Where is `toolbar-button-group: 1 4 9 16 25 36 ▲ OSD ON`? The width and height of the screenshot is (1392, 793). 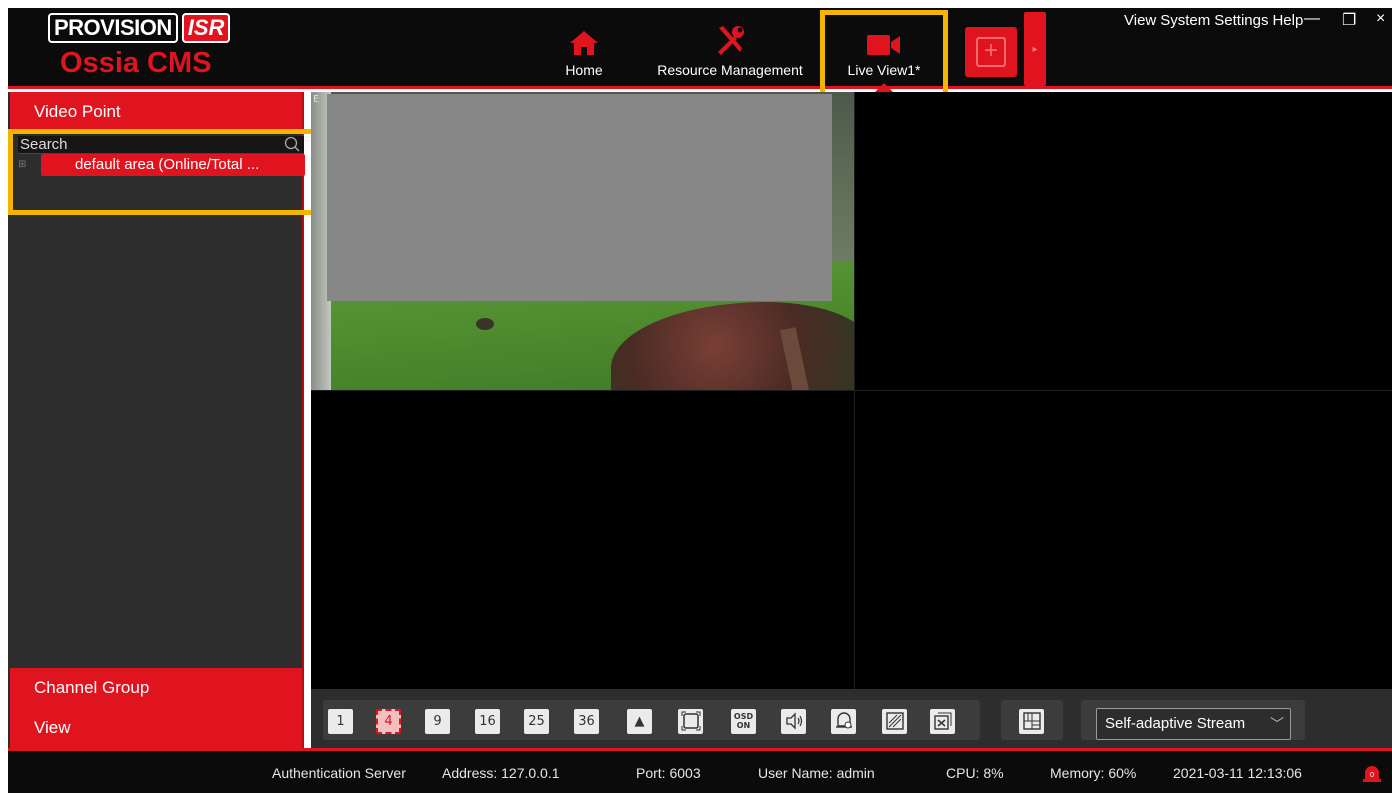
toolbar-button-group: 1 4 9 16 25 36 ▲ OSD ON is located at coordinates (651, 720).